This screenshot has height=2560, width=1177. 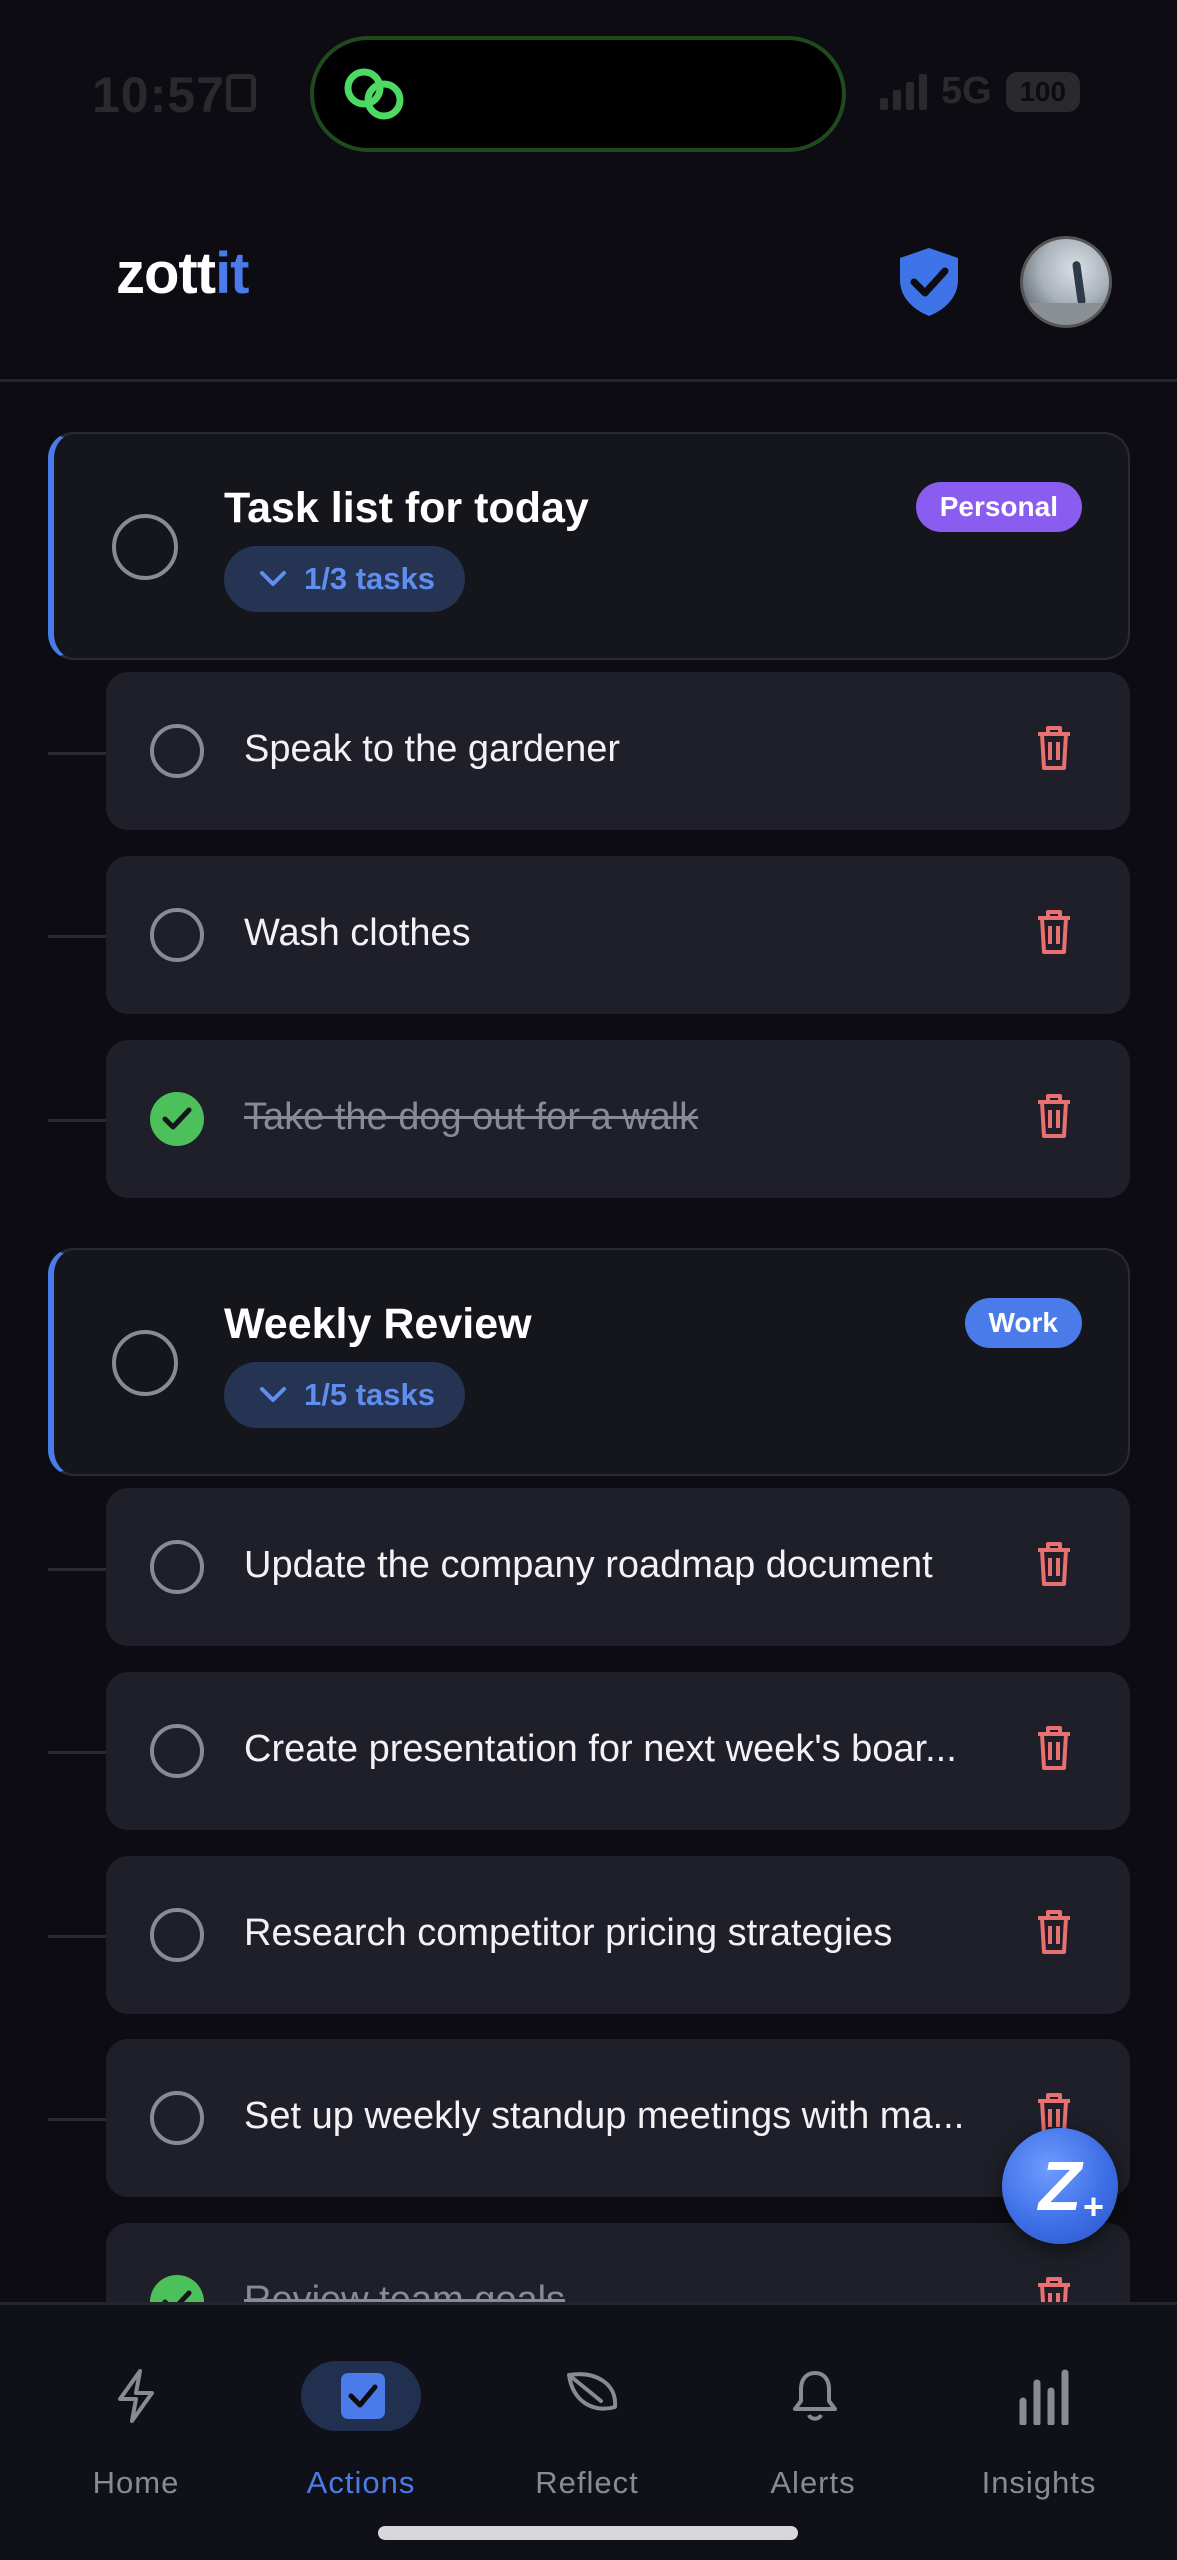 What do you see at coordinates (363, 2396) in the screenshot?
I see `checkbox-icon` at bounding box center [363, 2396].